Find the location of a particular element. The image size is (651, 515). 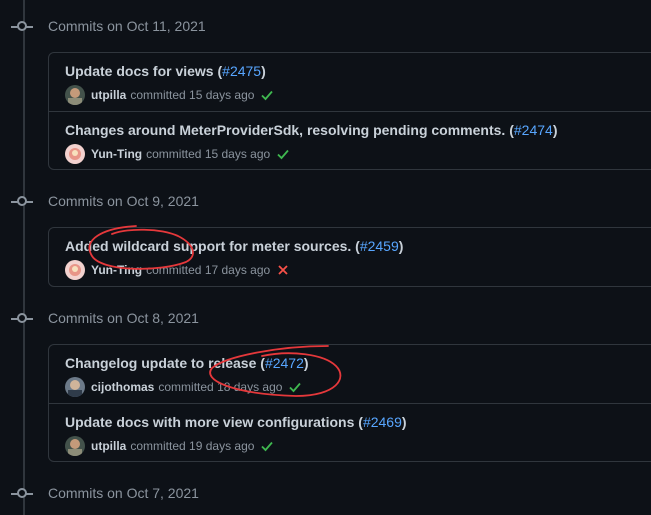

commit-meta: utpilla committed 19 days ago is located at coordinates (169, 446).